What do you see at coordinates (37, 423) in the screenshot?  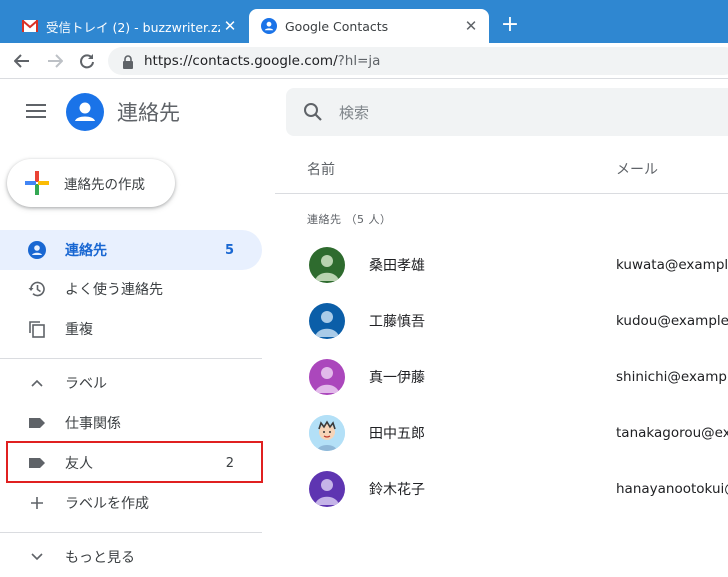 I see `label-icon` at bounding box center [37, 423].